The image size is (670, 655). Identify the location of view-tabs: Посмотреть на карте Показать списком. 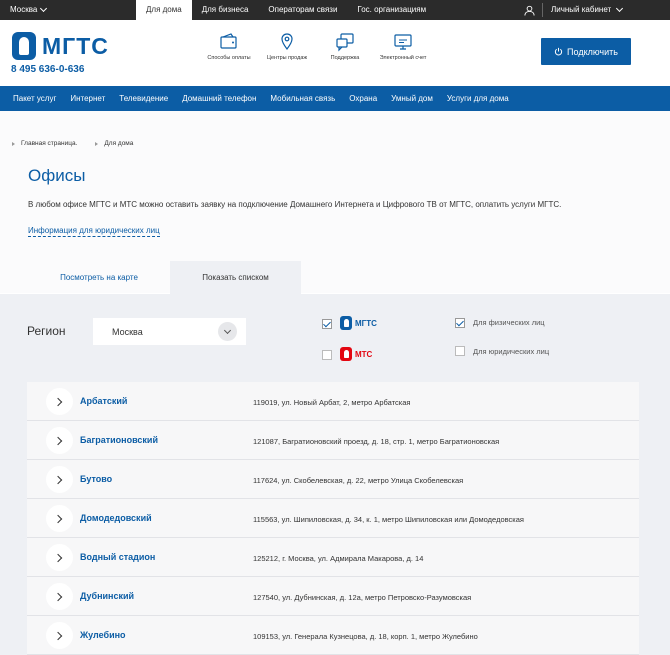
(335, 277).